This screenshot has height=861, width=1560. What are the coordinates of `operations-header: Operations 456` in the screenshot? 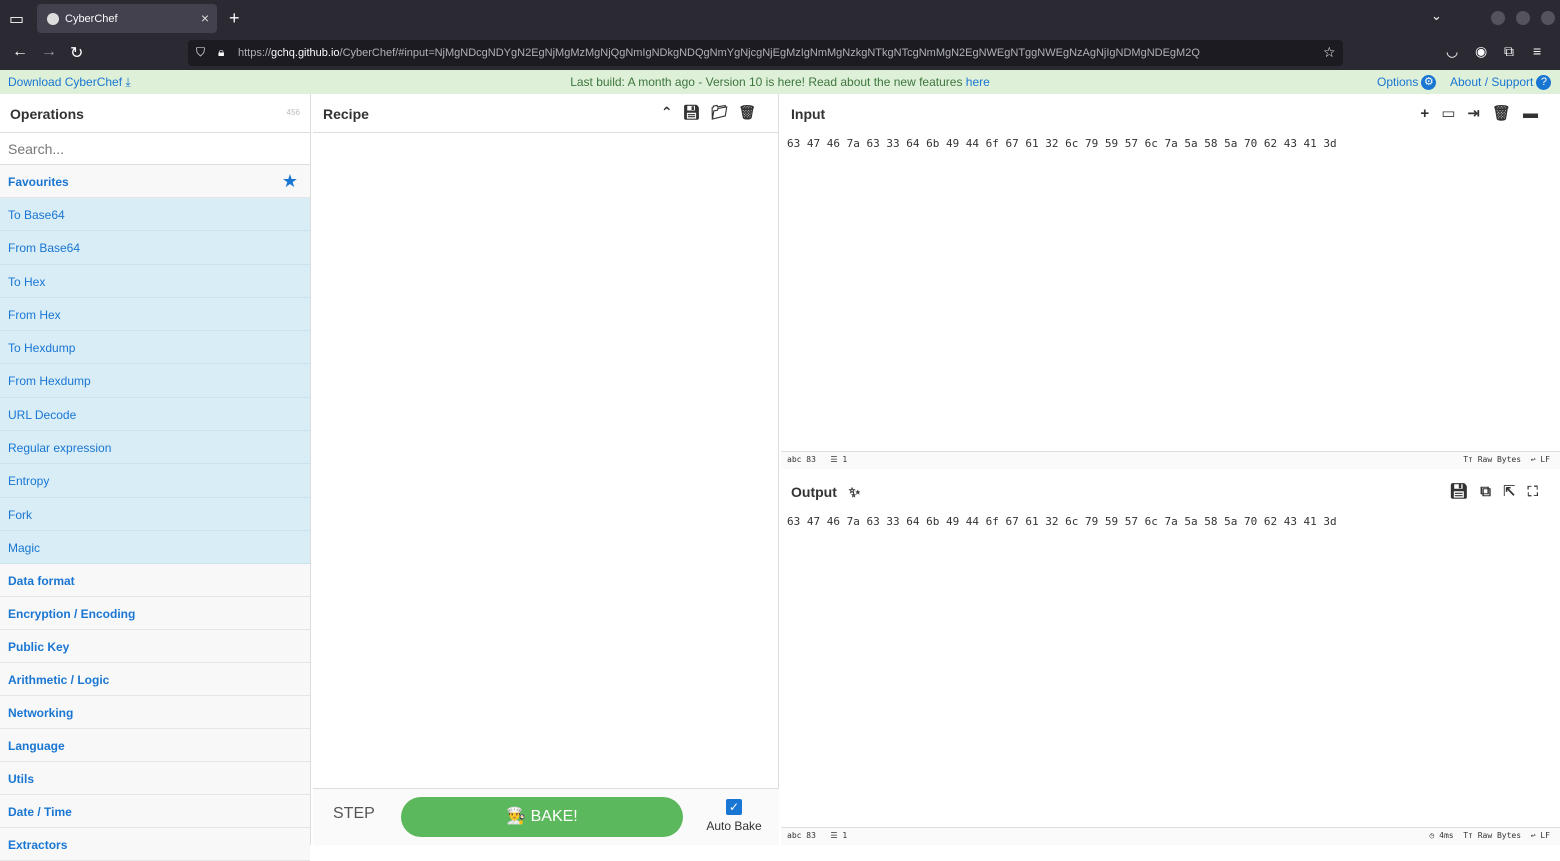 It's located at (155, 113).